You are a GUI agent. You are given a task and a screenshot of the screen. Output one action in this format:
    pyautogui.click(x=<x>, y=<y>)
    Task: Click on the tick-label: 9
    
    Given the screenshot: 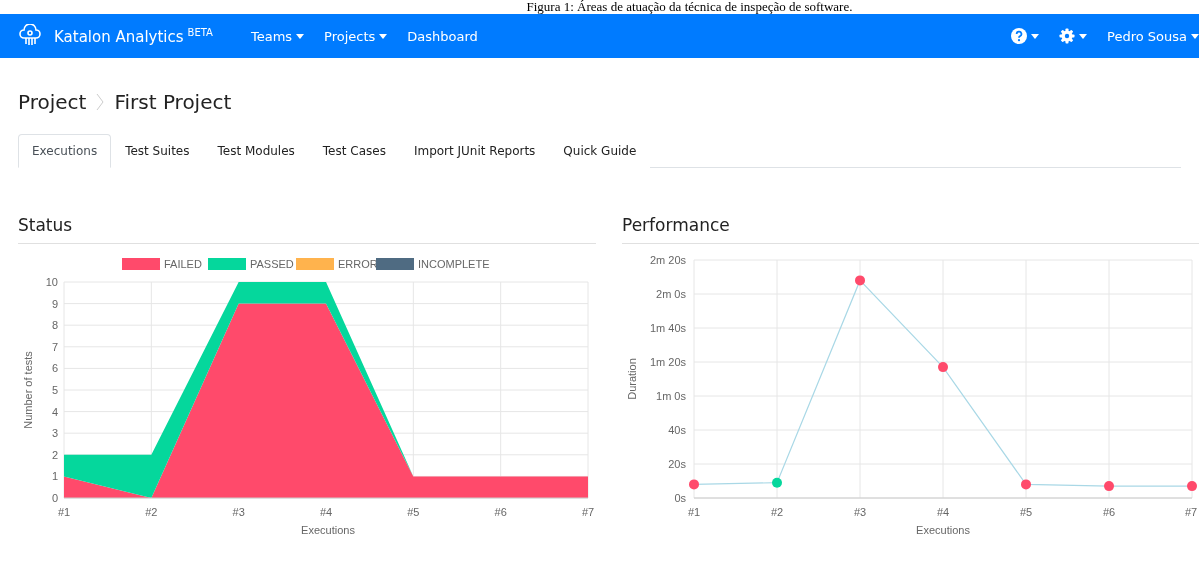 What is the action you would take?
    pyautogui.click(x=54, y=303)
    